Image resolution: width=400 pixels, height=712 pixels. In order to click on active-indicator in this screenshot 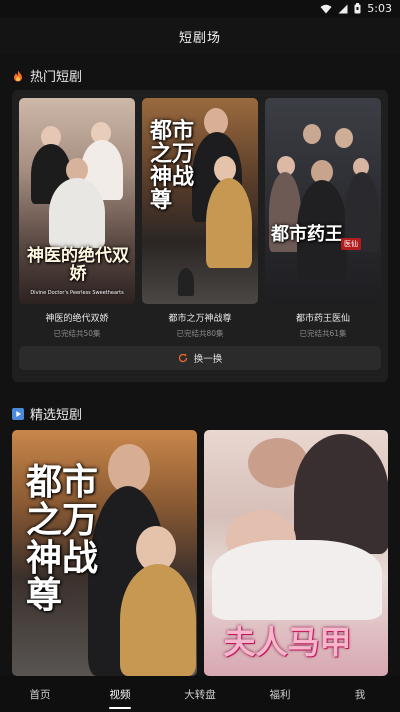, I will do `click(120, 708)`.